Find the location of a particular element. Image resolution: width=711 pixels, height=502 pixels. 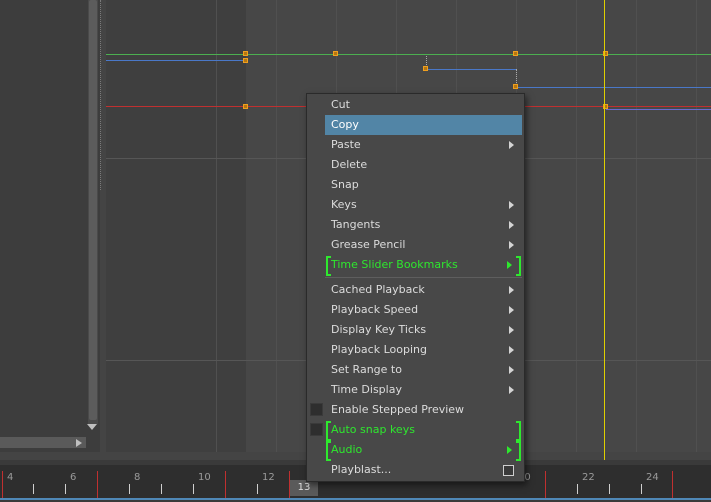

panel-divider is located at coordinates (100, 95).